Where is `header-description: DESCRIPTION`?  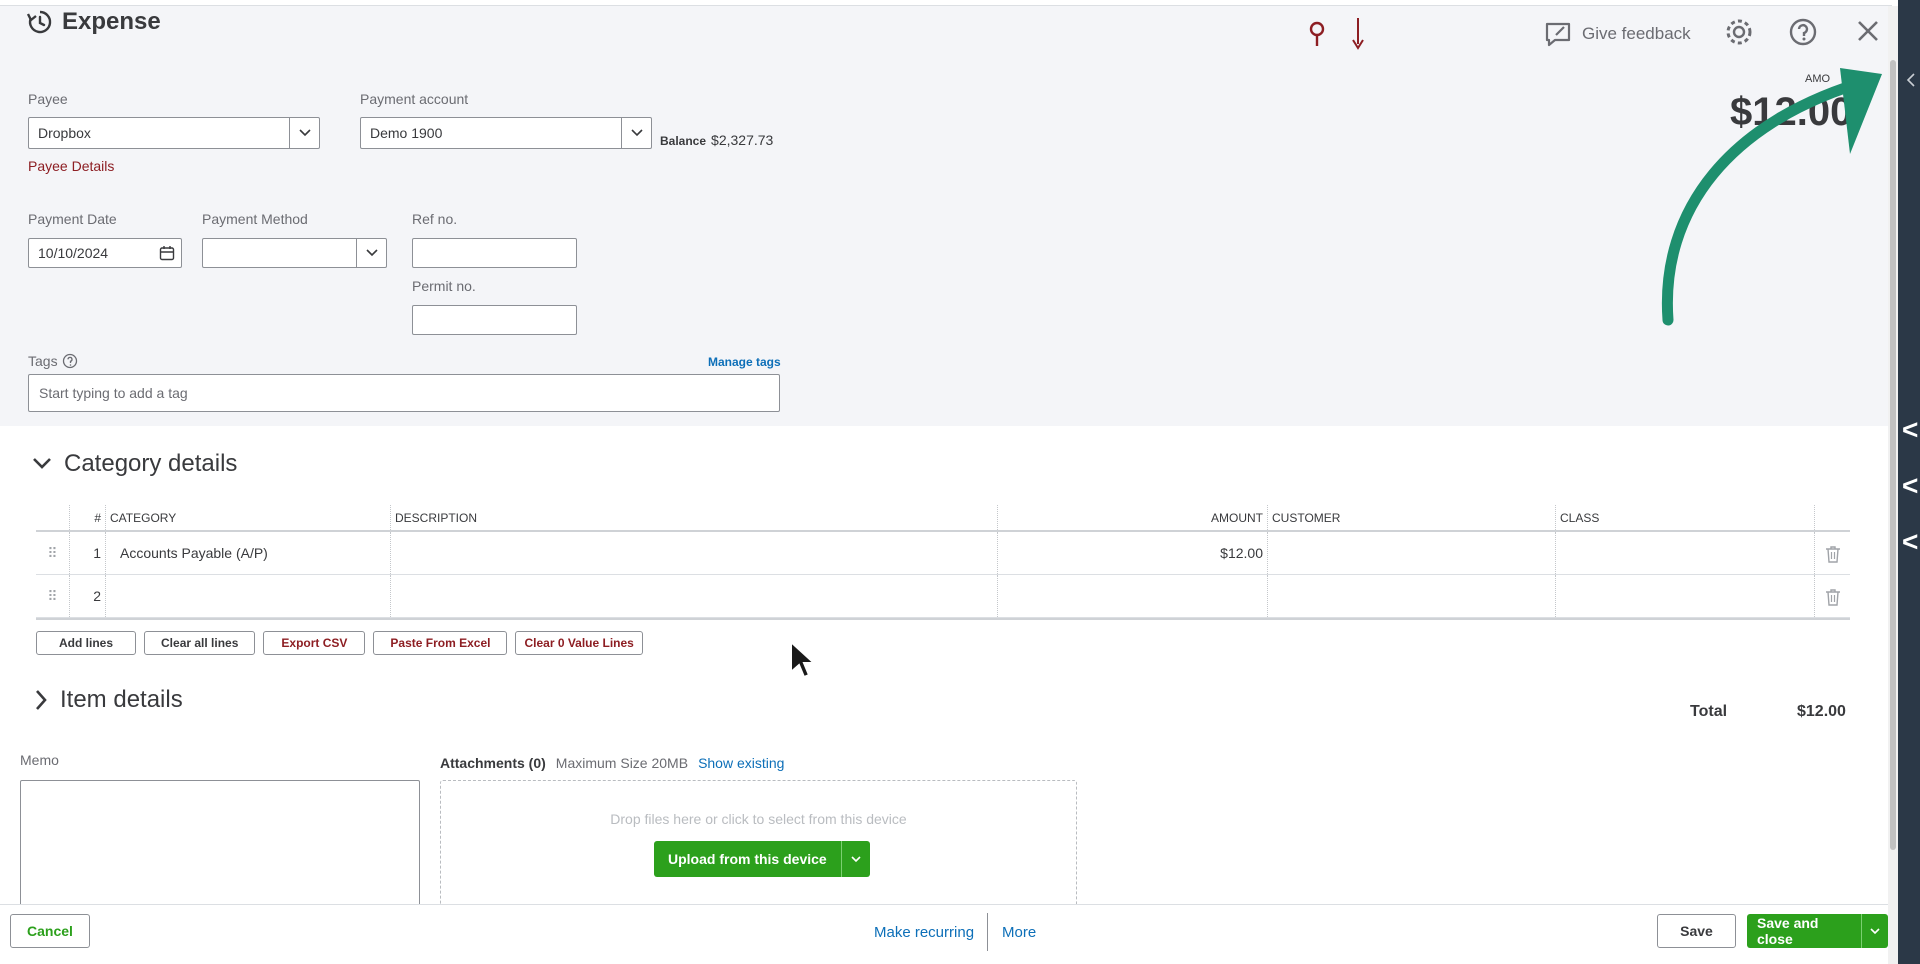 header-description: DESCRIPTION is located at coordinates (694, 517).